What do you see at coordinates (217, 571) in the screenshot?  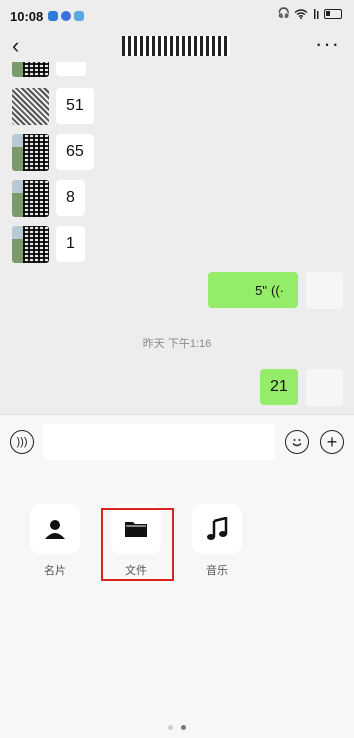 I see `tool-label: 音乐` at bounding box center [217, 571].